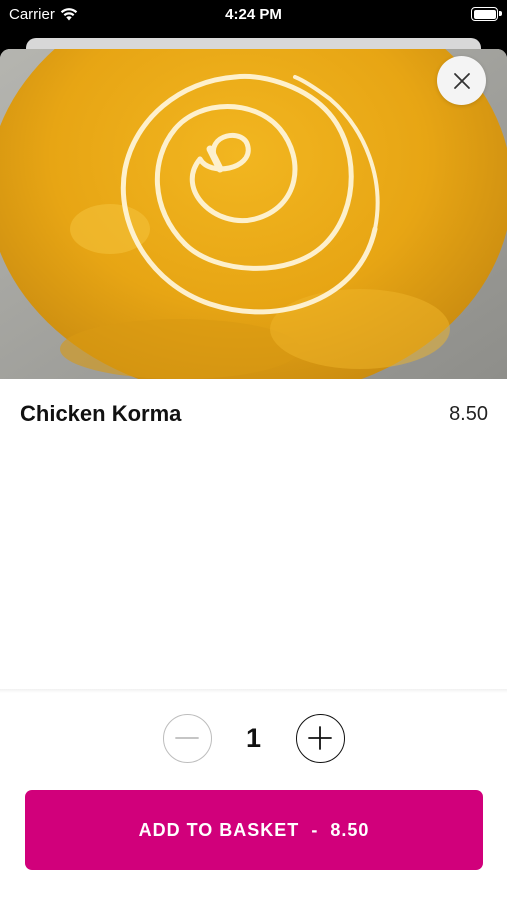 The width and height of the screenshot is (507, 900). I want to click on battery-icon, so click(486, 14).